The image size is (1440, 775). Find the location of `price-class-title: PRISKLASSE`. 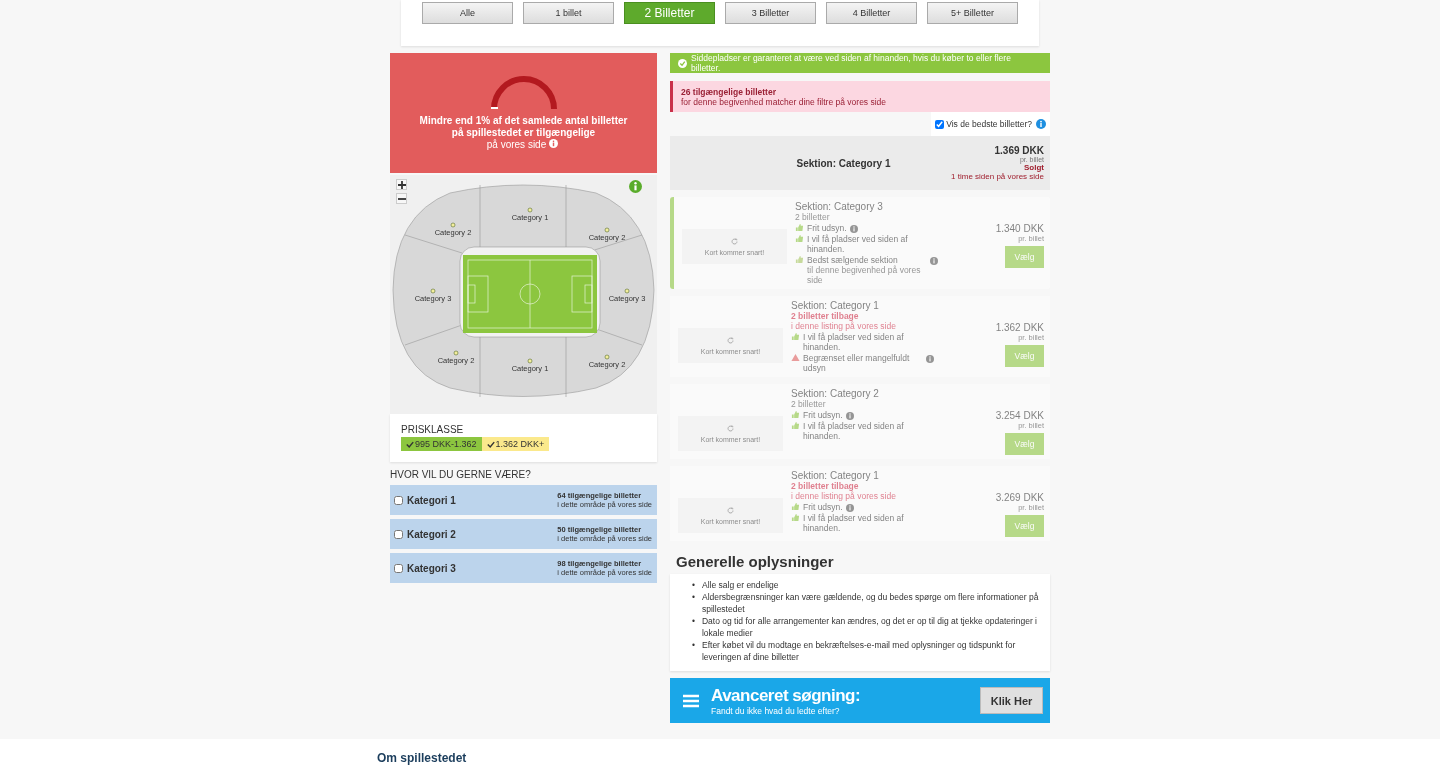

price-class-title: PRISKLASSE is located at coordinates (433, 429).